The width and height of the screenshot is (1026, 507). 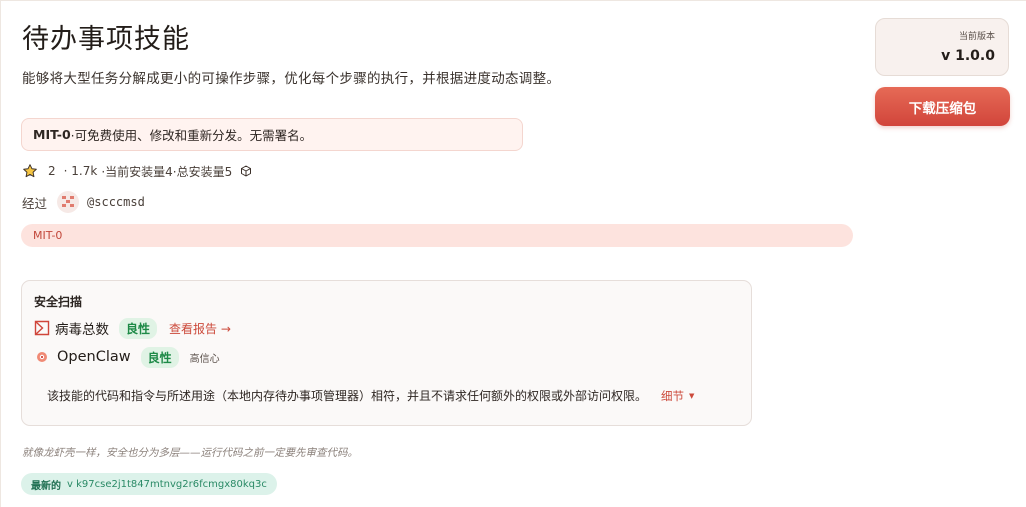 I want to click on current-version-label: 当前版本, so click(x=976, y=37).